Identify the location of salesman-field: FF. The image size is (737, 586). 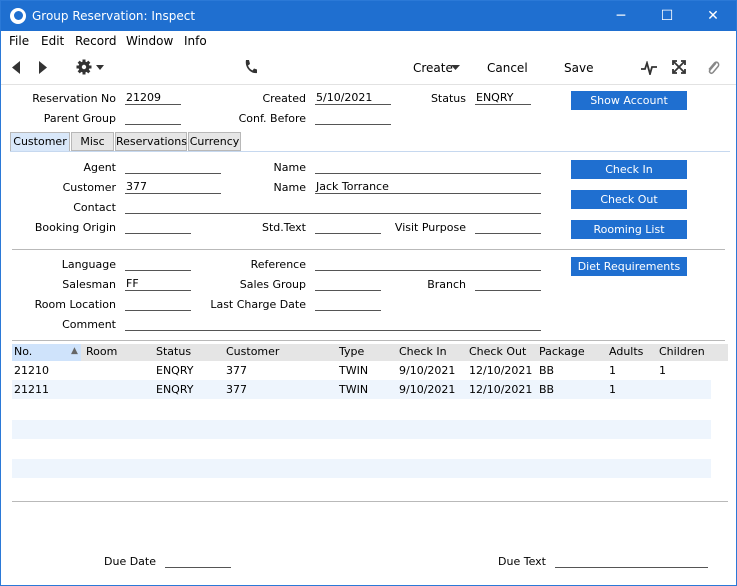
(158, 284).